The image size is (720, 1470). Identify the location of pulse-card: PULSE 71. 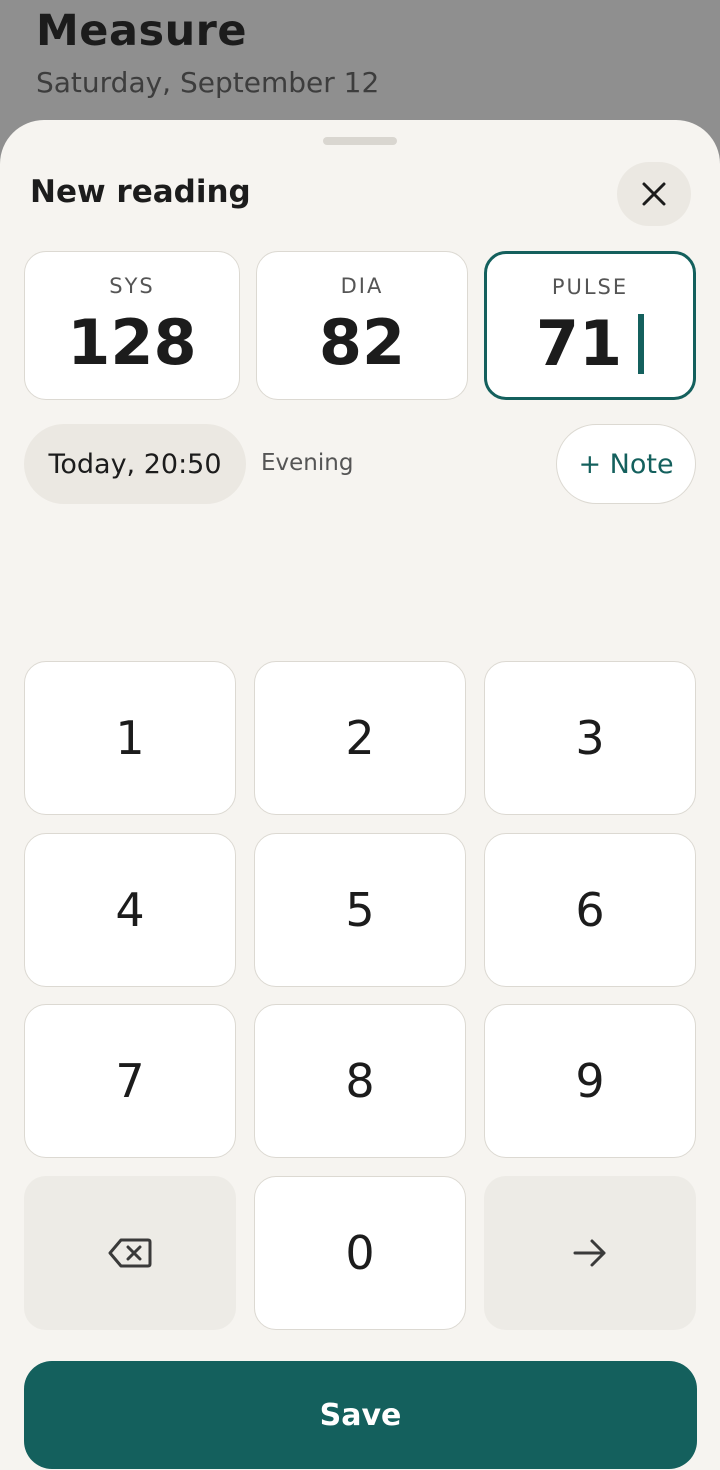
(590, 325).